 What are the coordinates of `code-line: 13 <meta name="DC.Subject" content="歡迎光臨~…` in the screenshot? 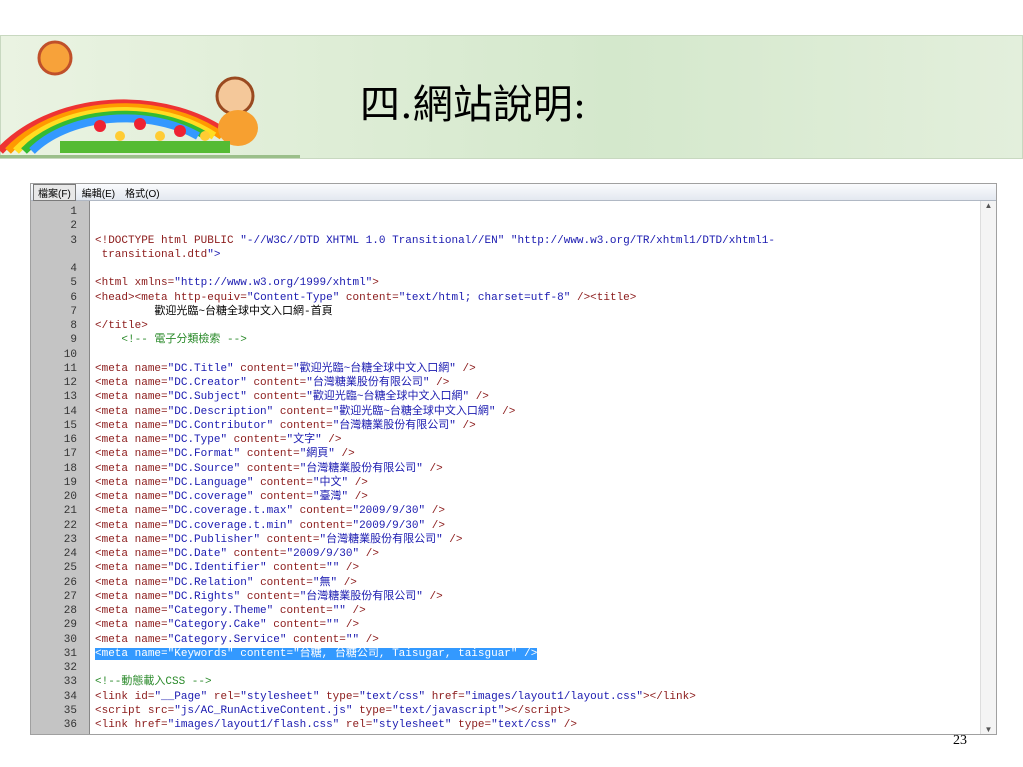 It's located at (522, 397).